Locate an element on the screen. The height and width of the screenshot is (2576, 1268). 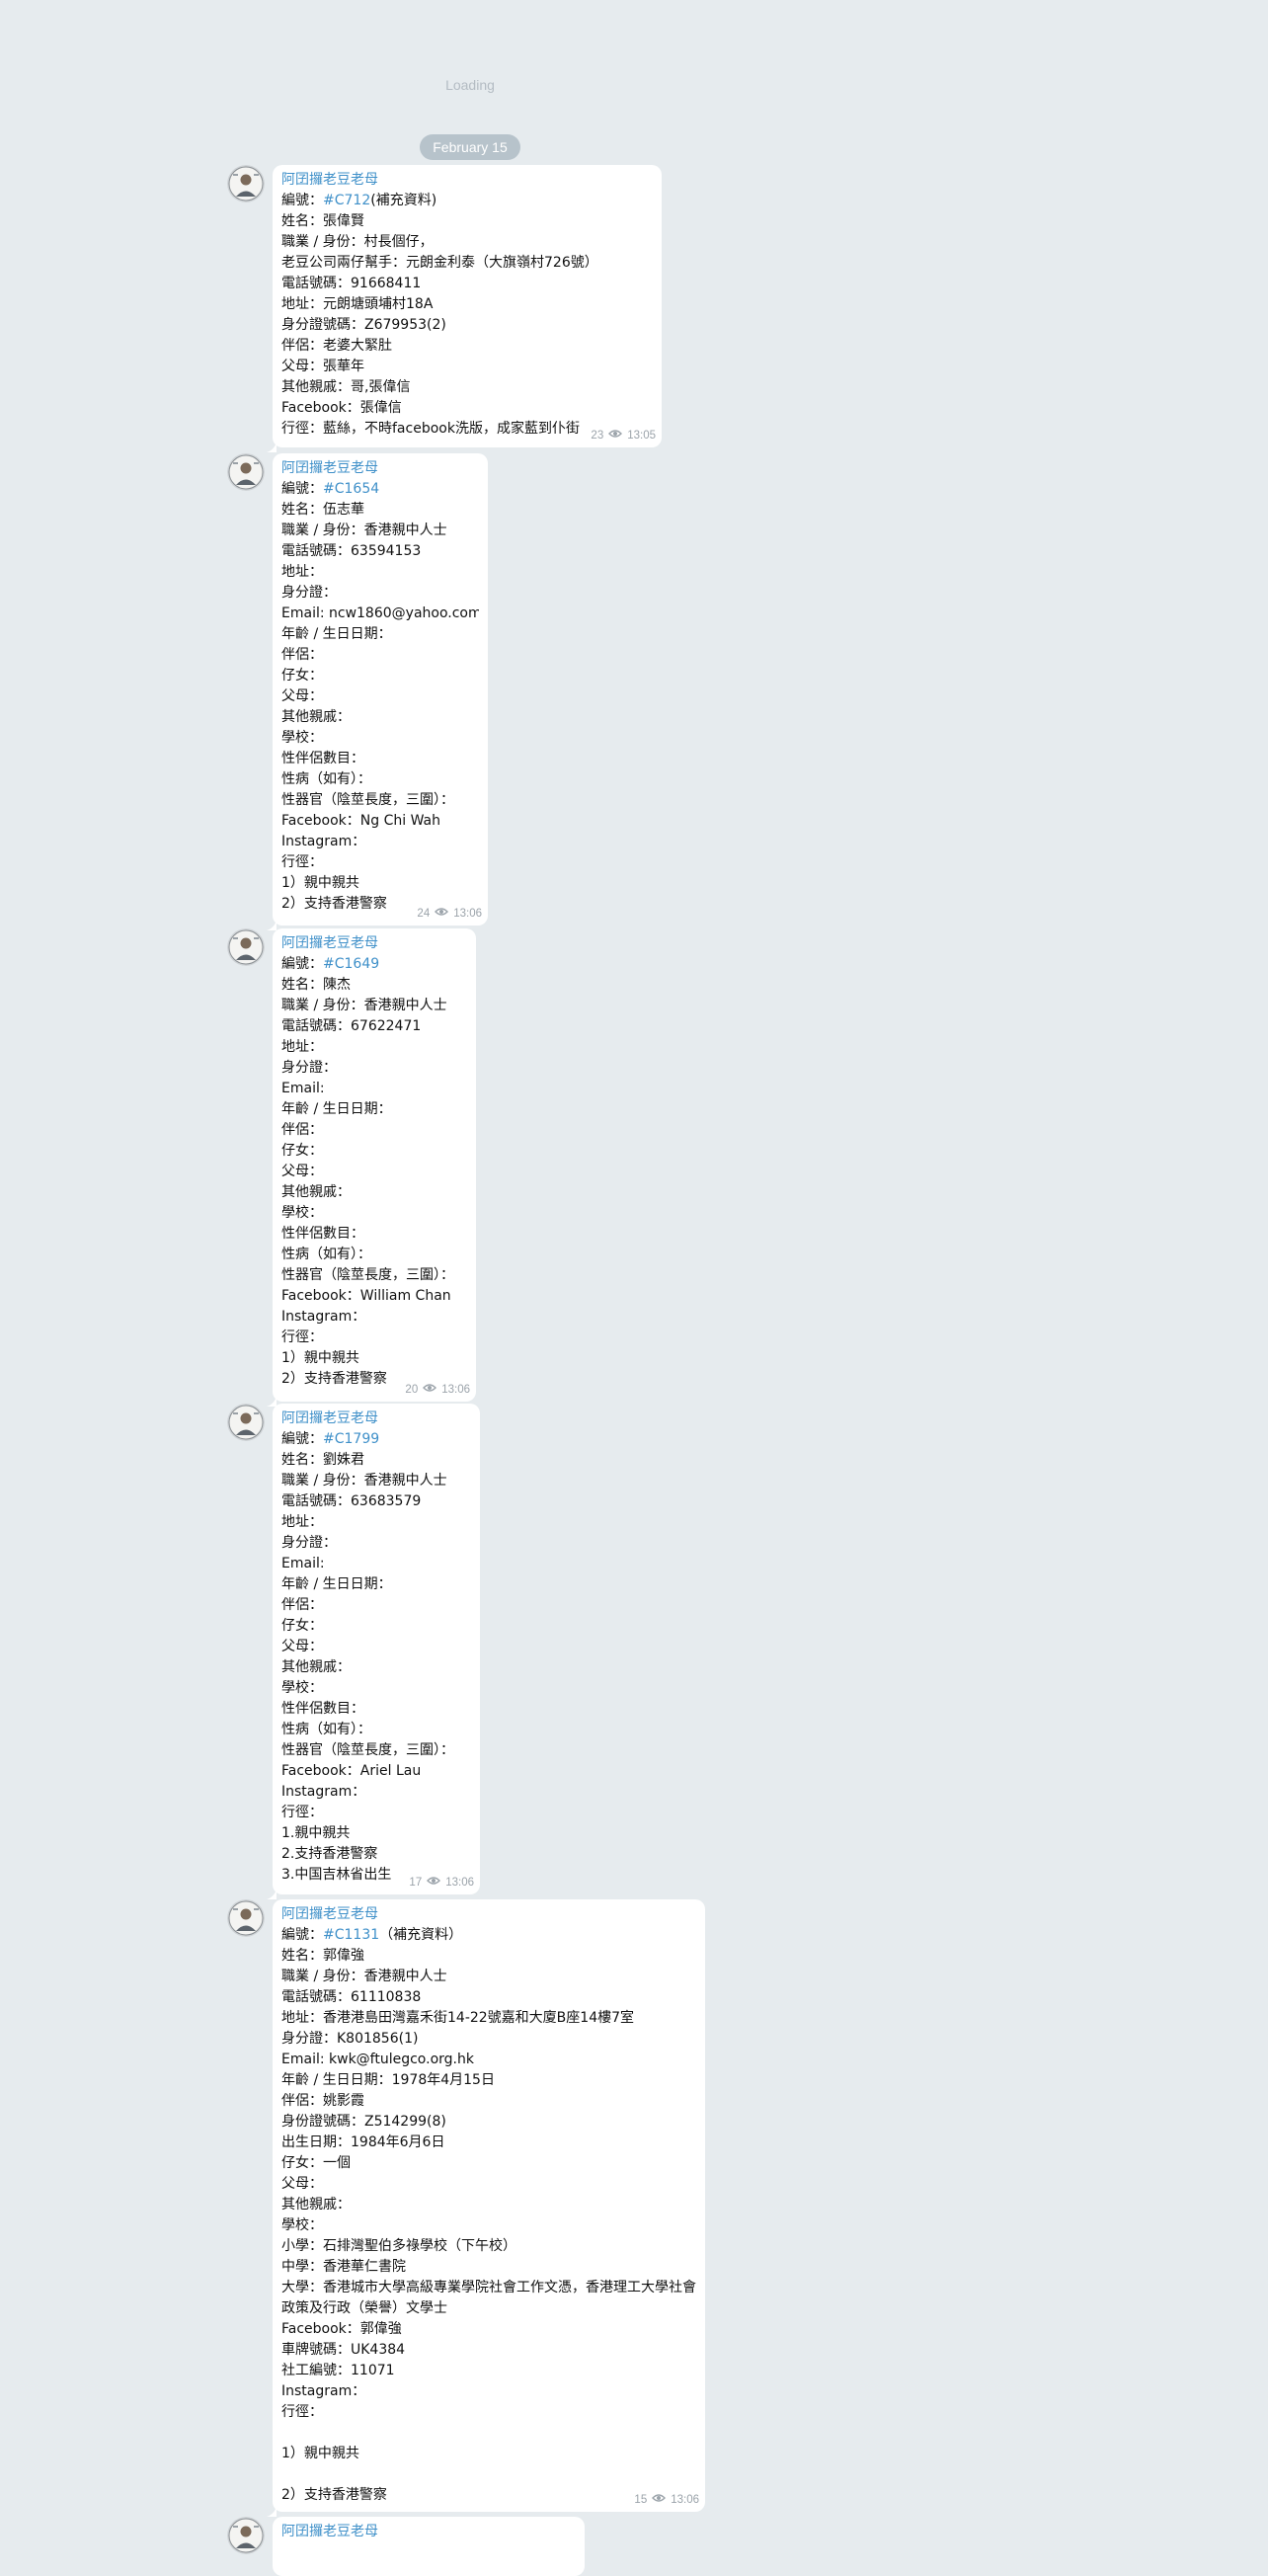
hashtag-link: #C1799 is located at coordinates (351, 1439).